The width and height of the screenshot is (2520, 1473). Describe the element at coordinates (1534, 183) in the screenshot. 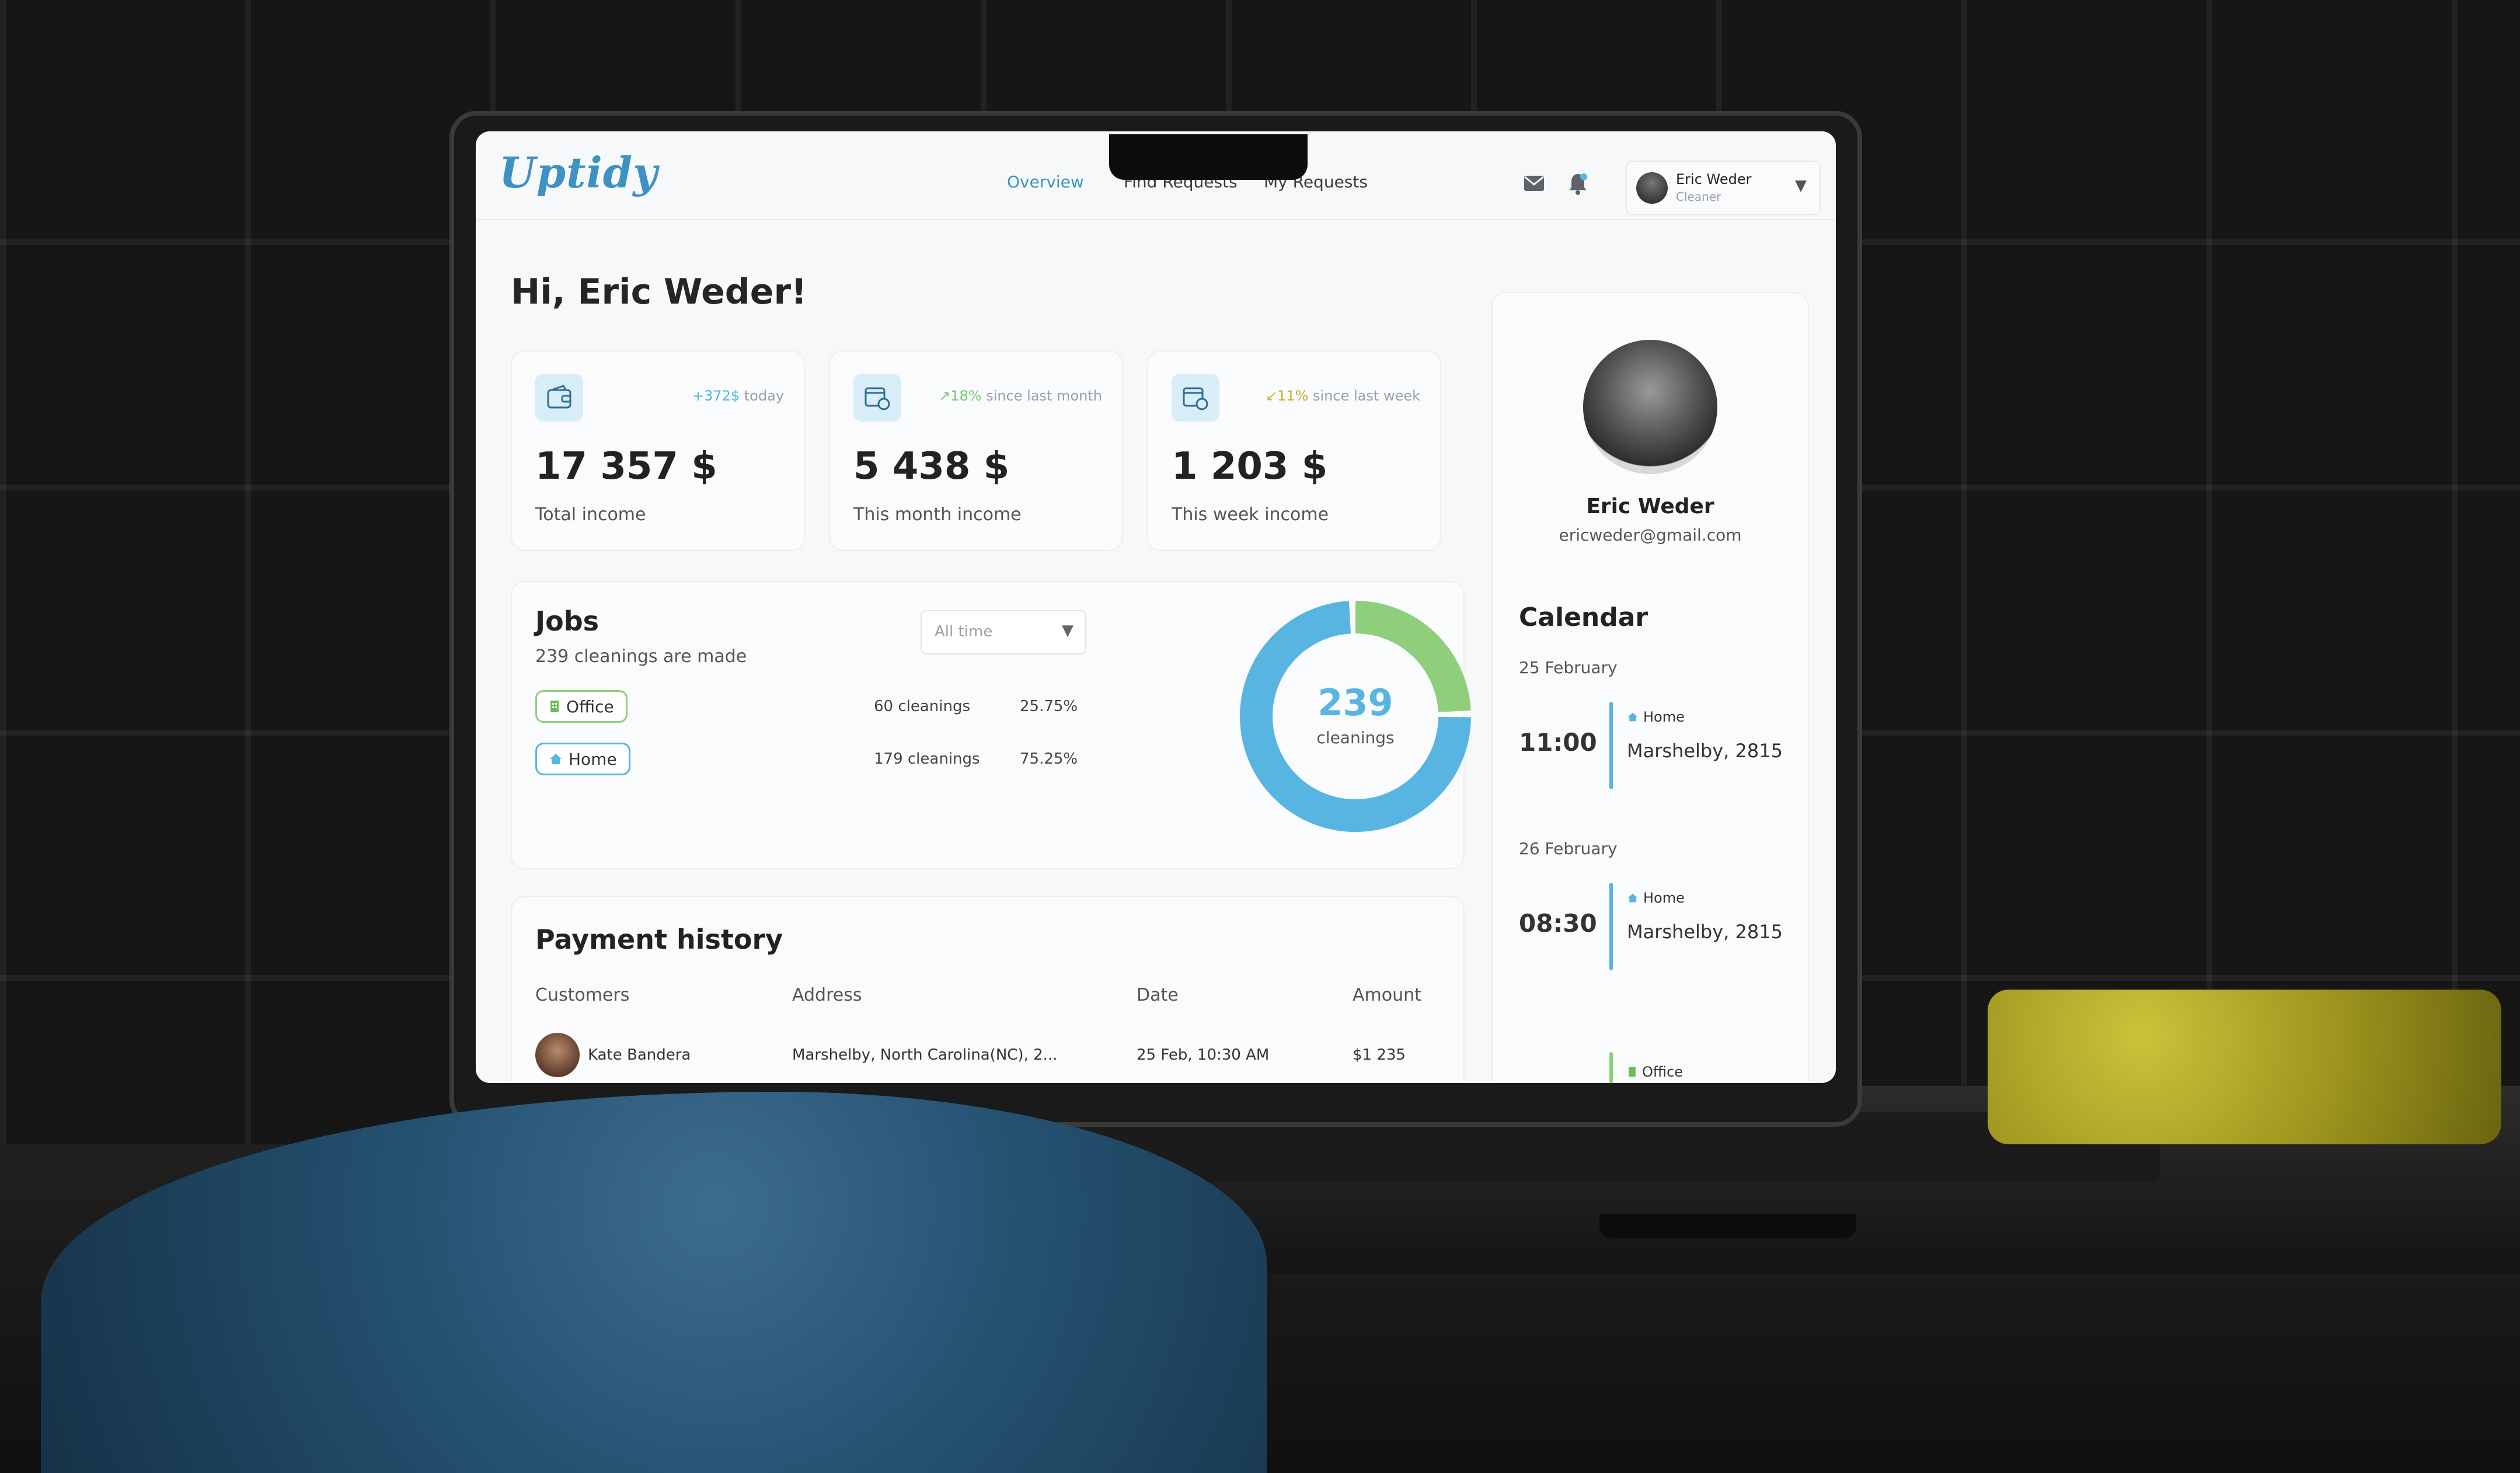

I see `mail-icon` at that location.